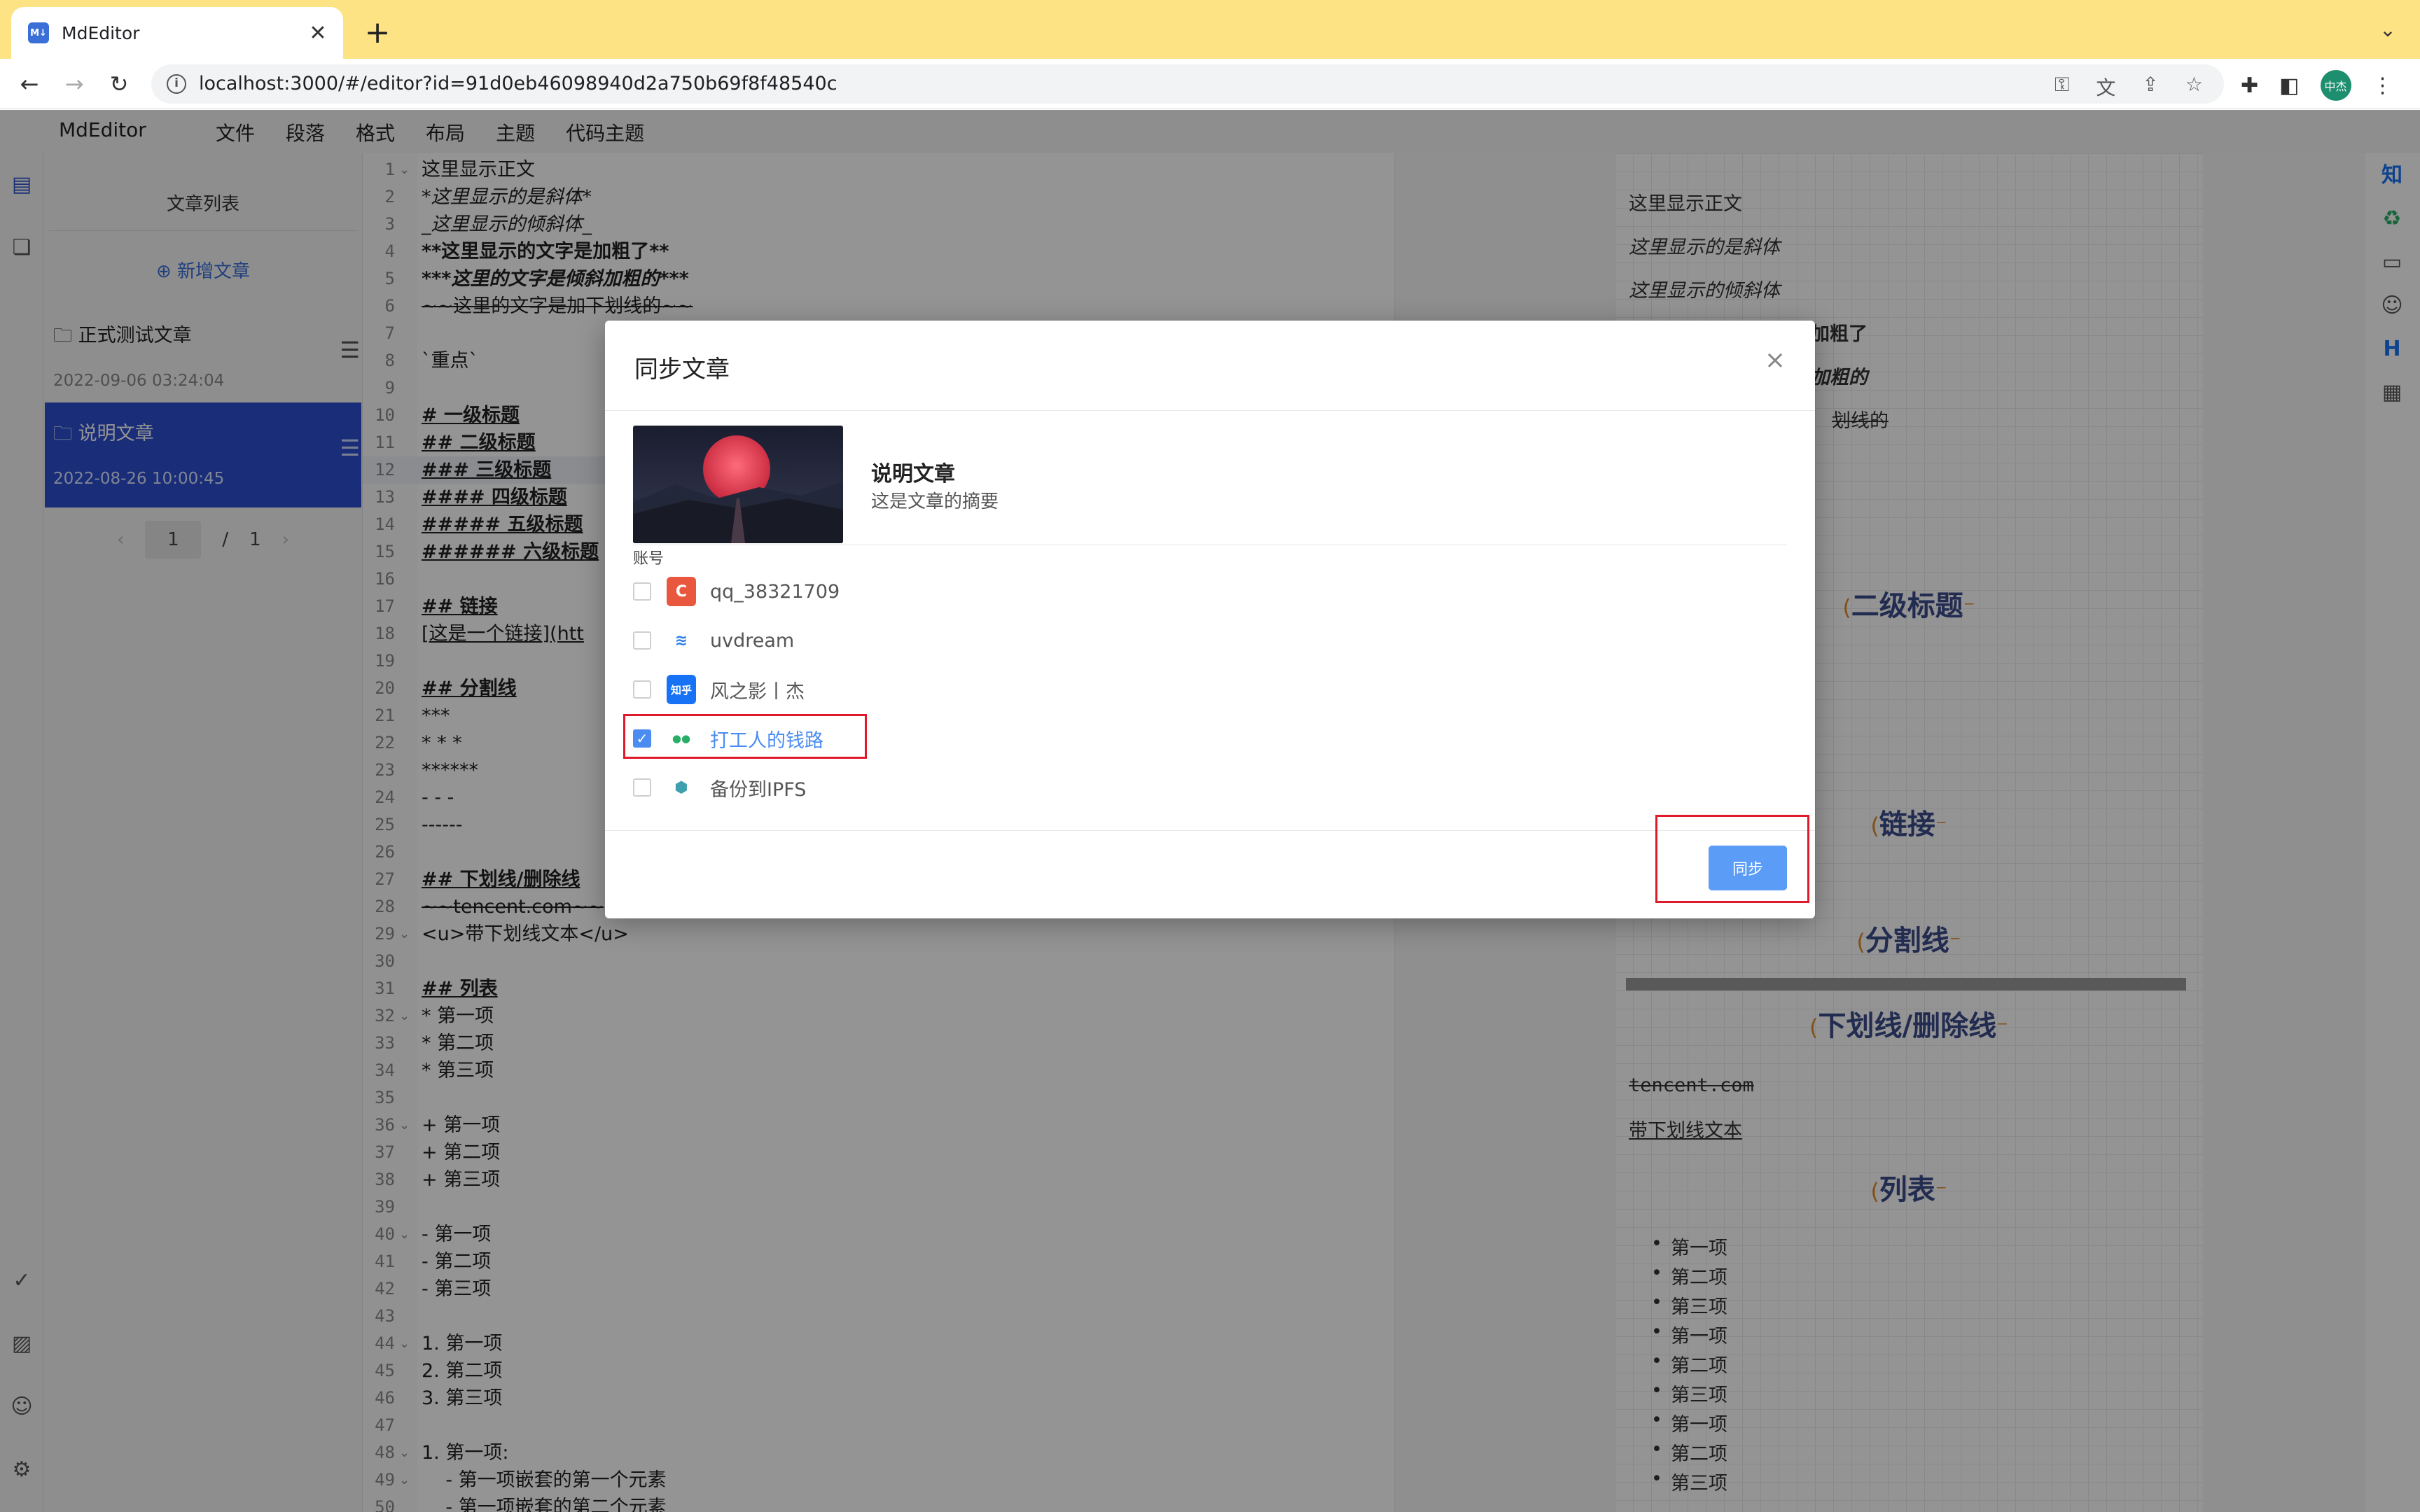 The image size is (2420, 1512). Describe the element at coordinates (2249, 86) in the screenshot. I see `extensions-puzzle-icon: ✚` at that location.